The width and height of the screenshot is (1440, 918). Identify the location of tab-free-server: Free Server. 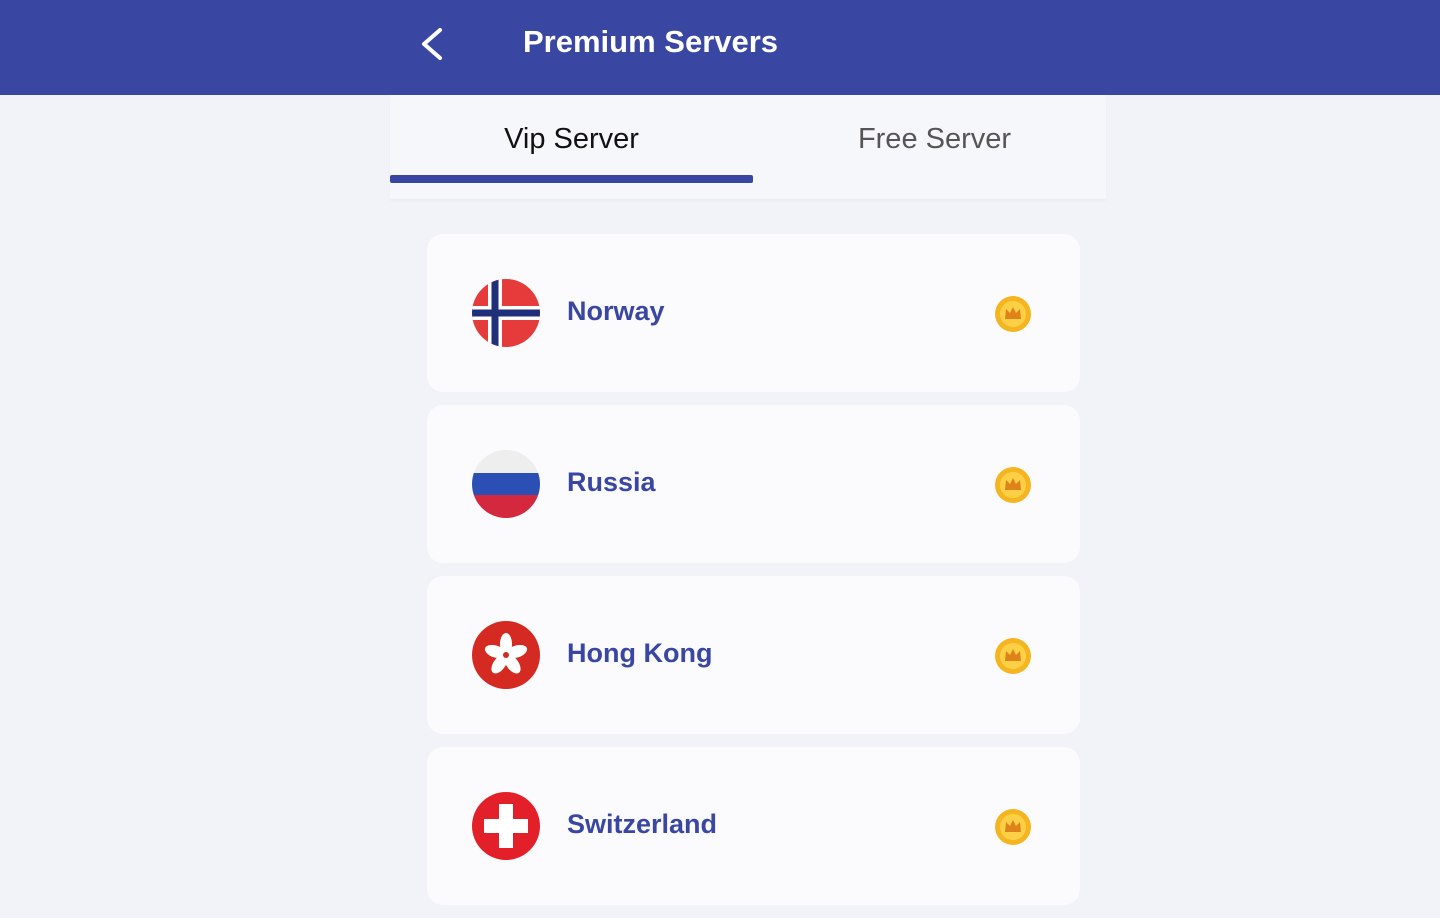
(934, 139).